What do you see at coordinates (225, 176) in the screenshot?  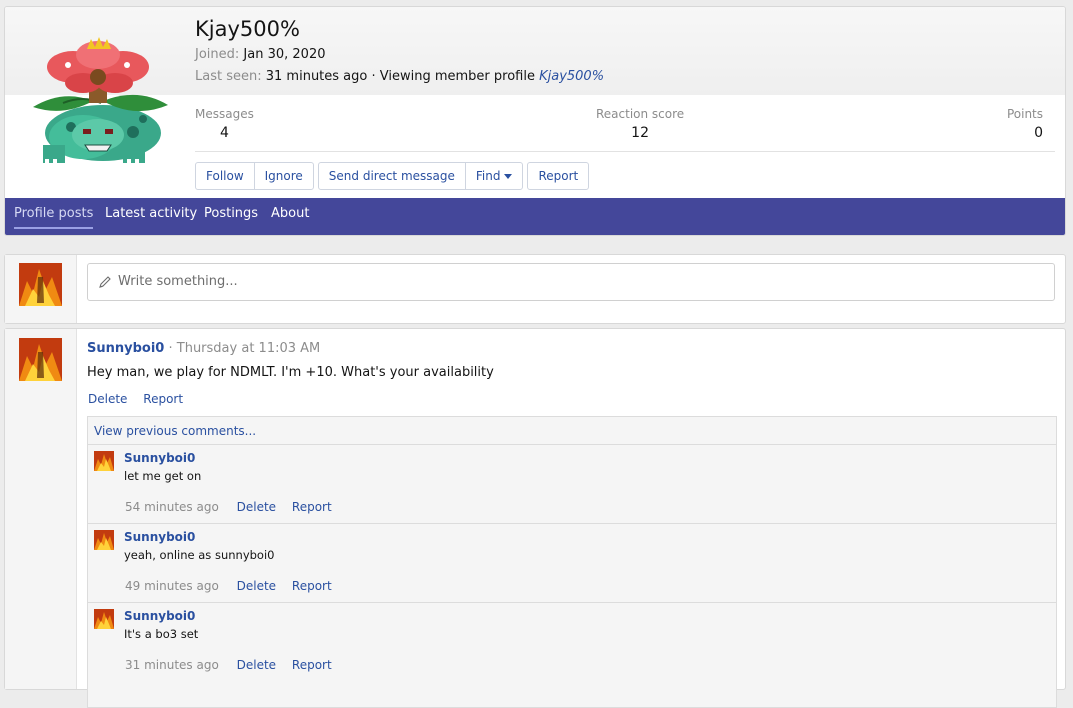 I see `follow-button: Follow` at bounding box center [225, 176].